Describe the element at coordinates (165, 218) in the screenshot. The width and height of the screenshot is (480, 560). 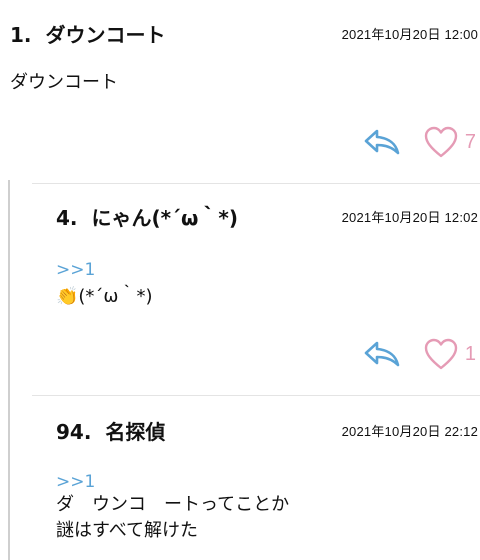
I see `post-author: にゃん(*´ω｀*)` at that location.